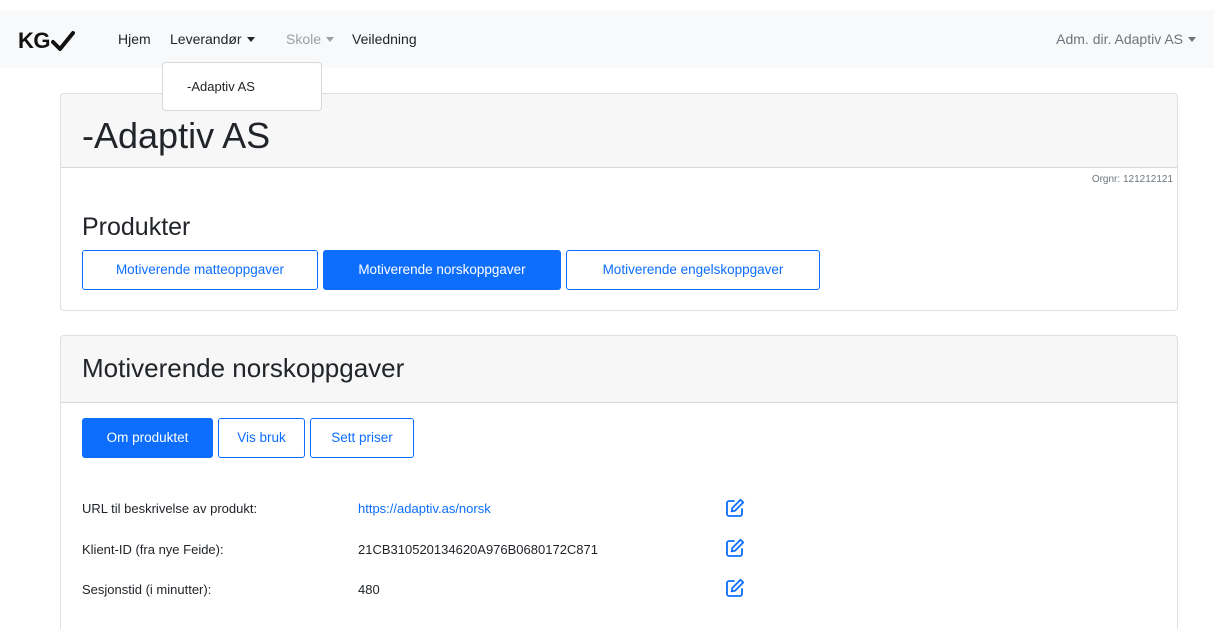 The image size is (1214, 629). What do you see at coordinates (153, 549) in the screenshot?
I see `field-label-klient-id: Klient-ID (fra nye Feide):` at bounding box center [153, 549].